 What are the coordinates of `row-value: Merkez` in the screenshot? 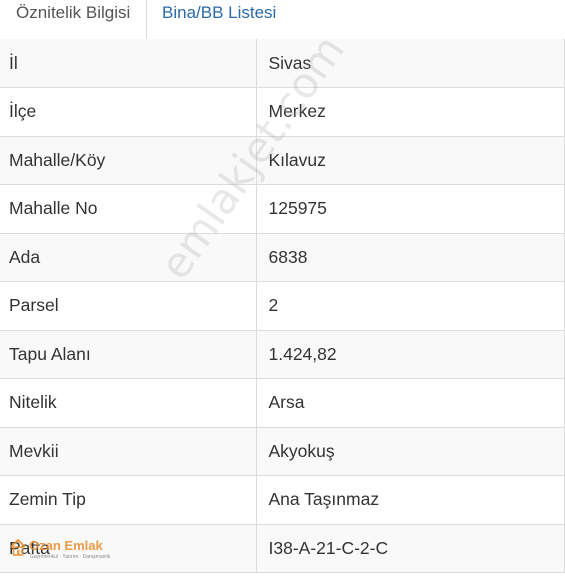 It's located at (410, 112).